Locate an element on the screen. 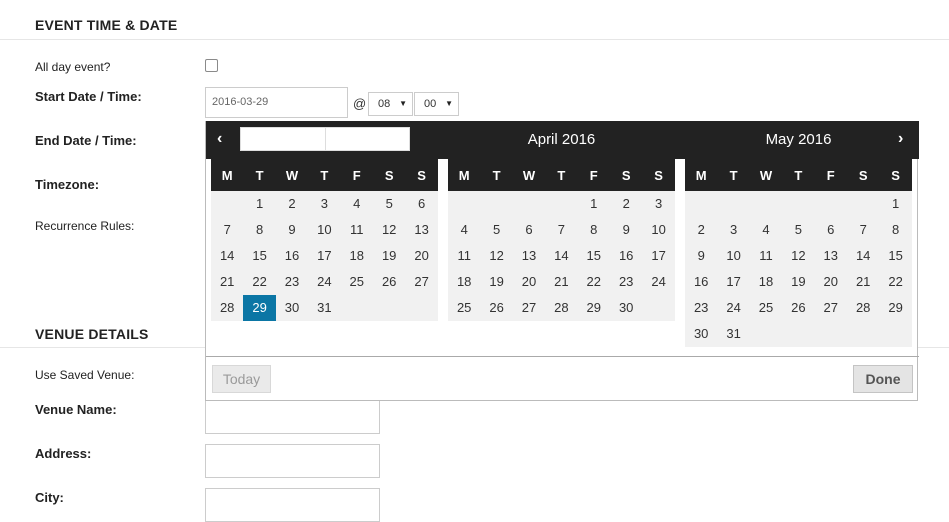 Image resolution: width=949 pixels, height=522 pixels. minute-select: 00 ▼ is located at coordinates (436, 104).